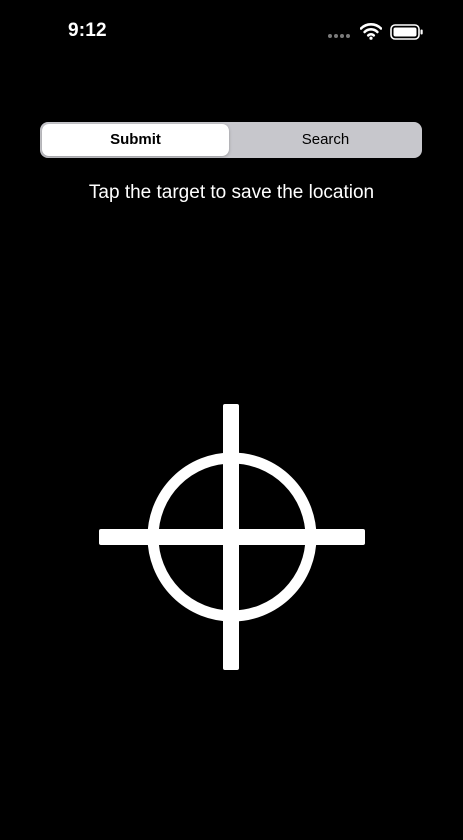 This screenshot has height=840, width=463. Describe the element at coordinates (87, 30) in the screenshot. I see `status-time: 9:12` at that location.